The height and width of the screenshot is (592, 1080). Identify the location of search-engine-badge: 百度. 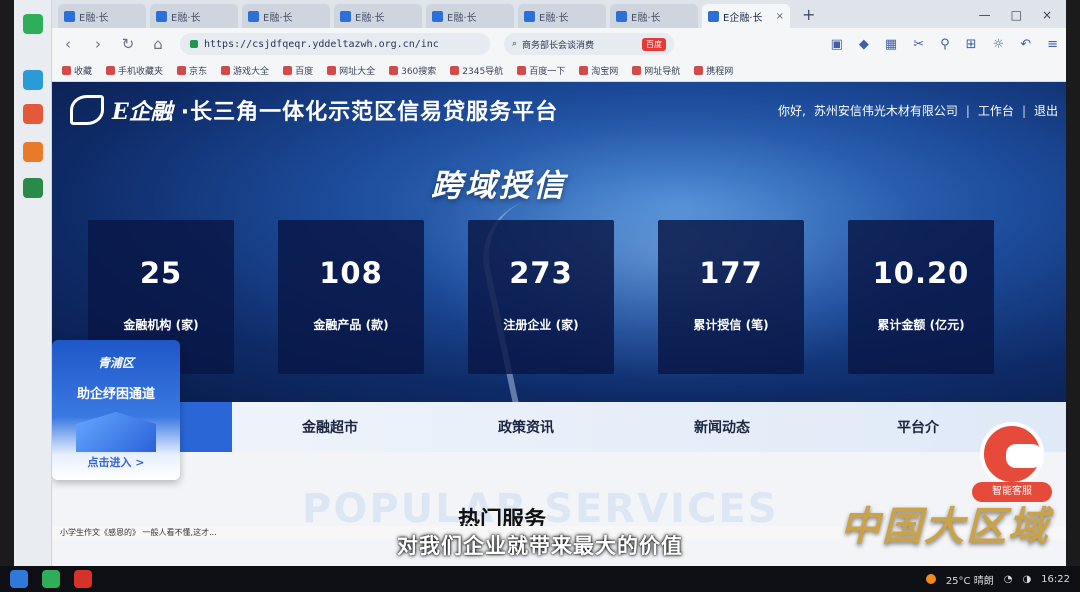
(654, 44).